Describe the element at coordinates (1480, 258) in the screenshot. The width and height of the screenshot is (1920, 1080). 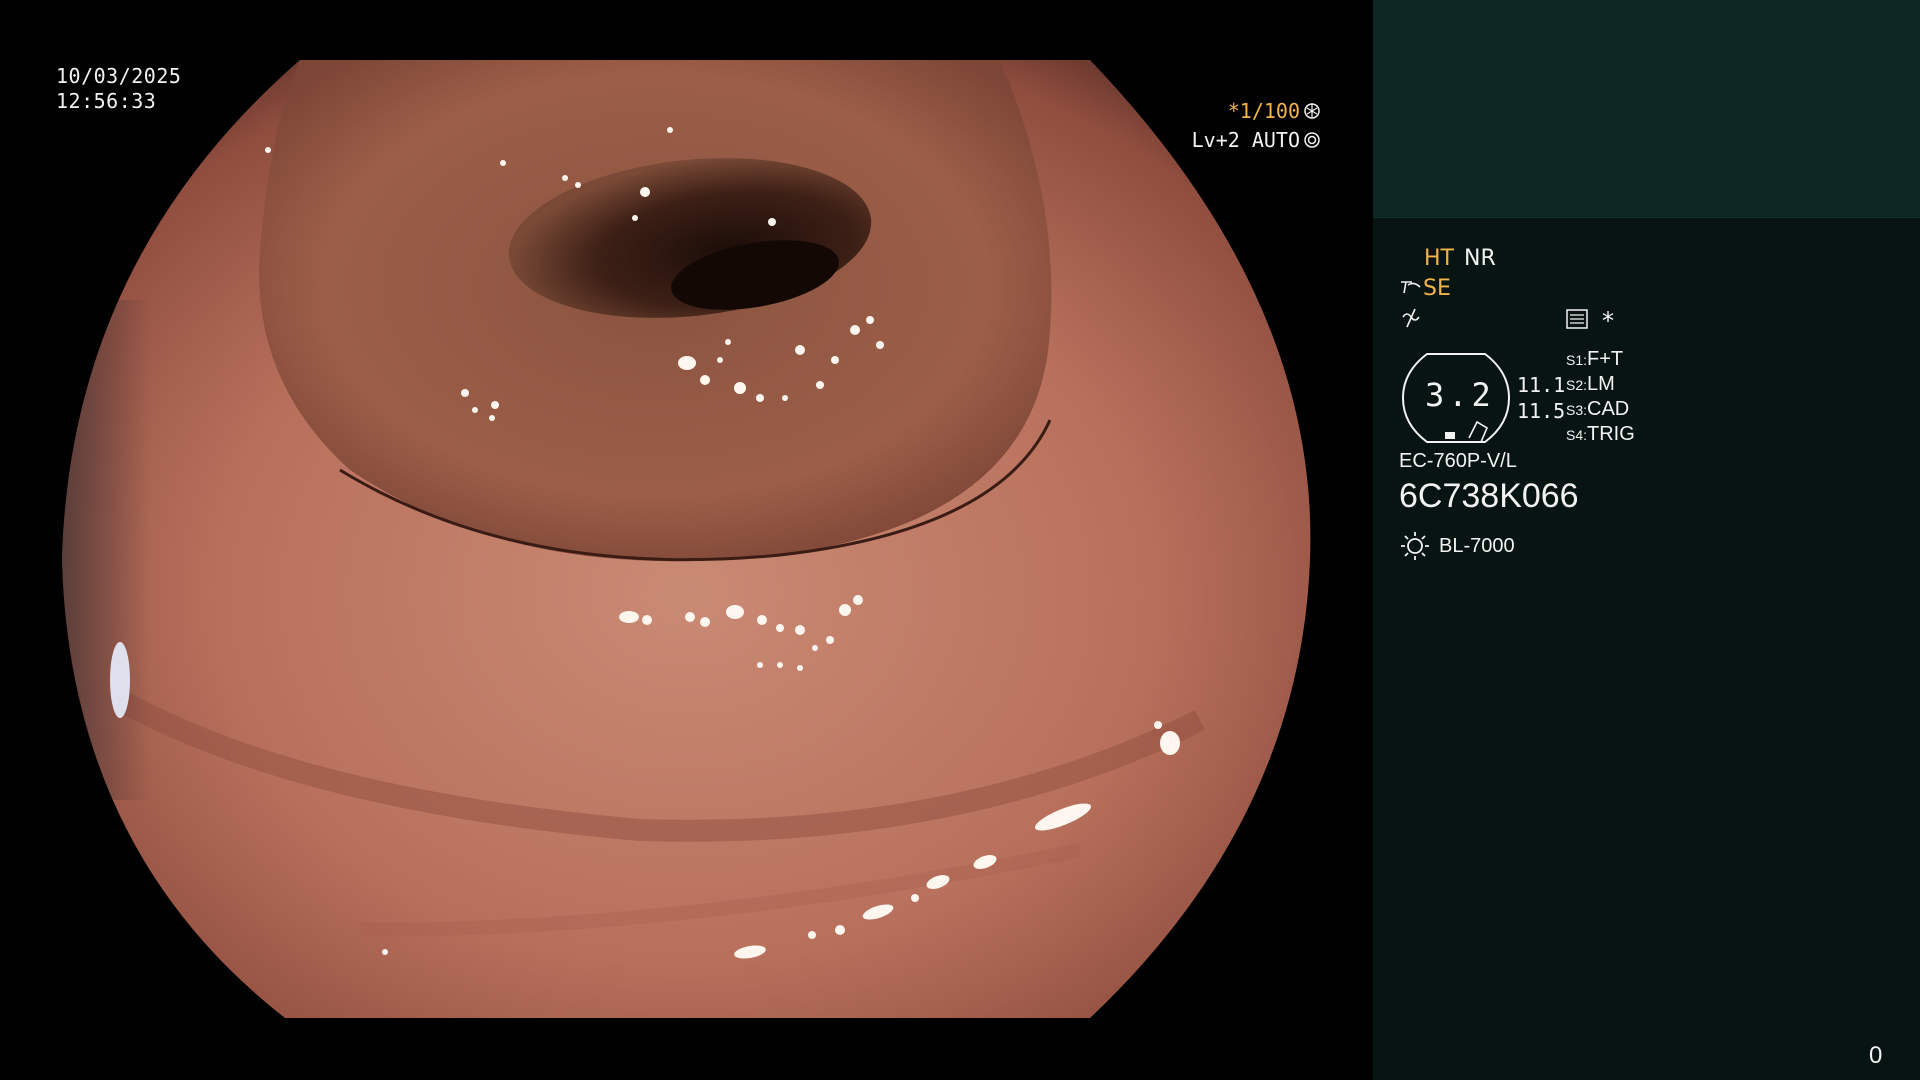
I see `nr-indicator: NR` at that location.